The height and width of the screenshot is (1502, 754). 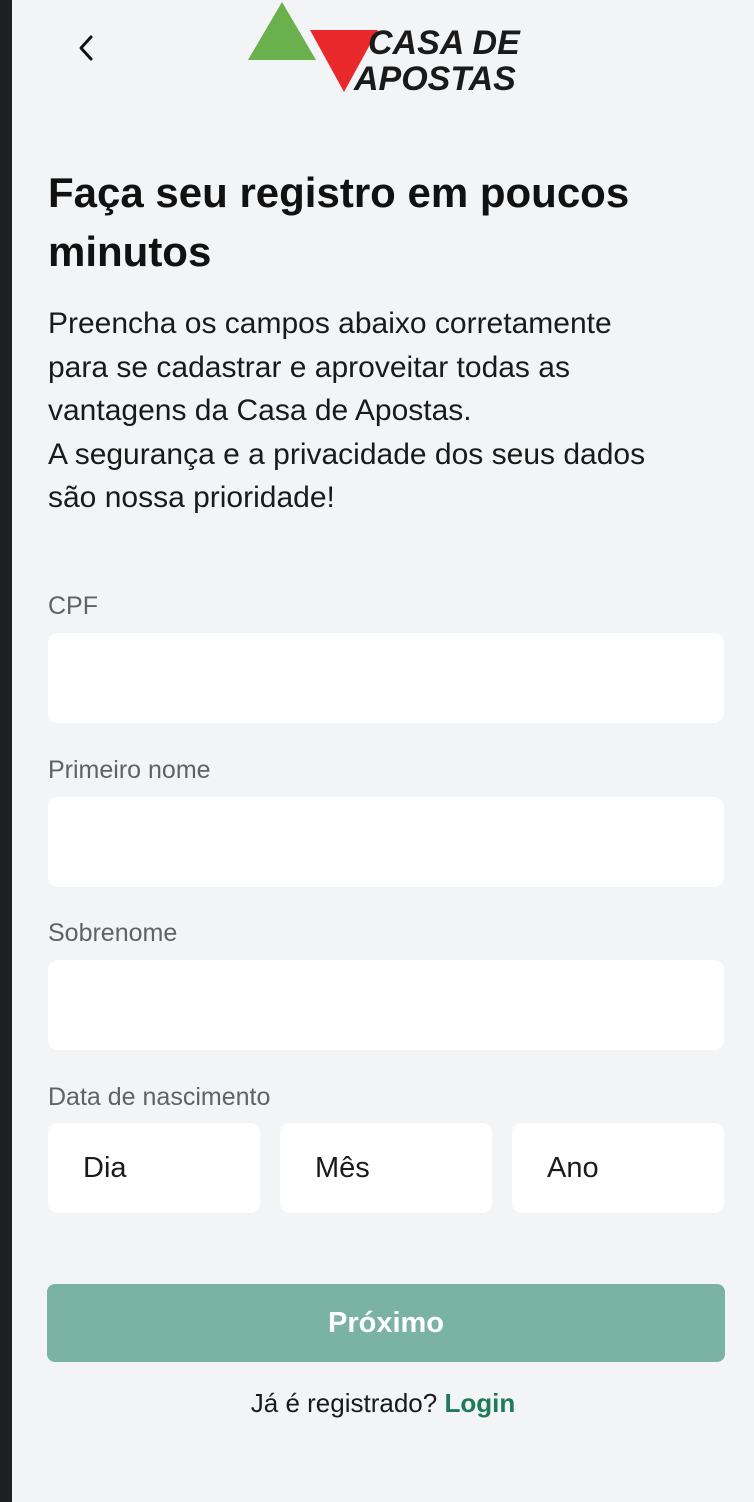 I want to click on svg-text: APOSTAS, so click(x=434, y=79).